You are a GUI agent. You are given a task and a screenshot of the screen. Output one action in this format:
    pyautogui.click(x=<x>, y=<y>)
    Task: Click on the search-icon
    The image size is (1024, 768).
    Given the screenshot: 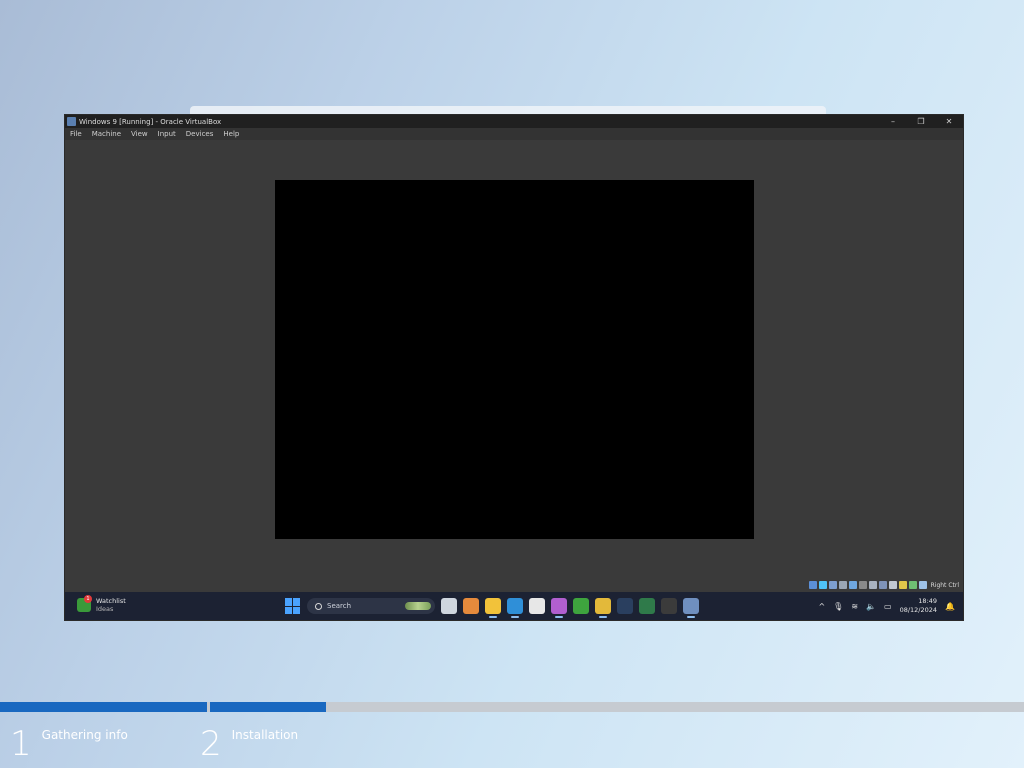 What is the action you would take?
    pyautogui.click(x=318, y=606)
    